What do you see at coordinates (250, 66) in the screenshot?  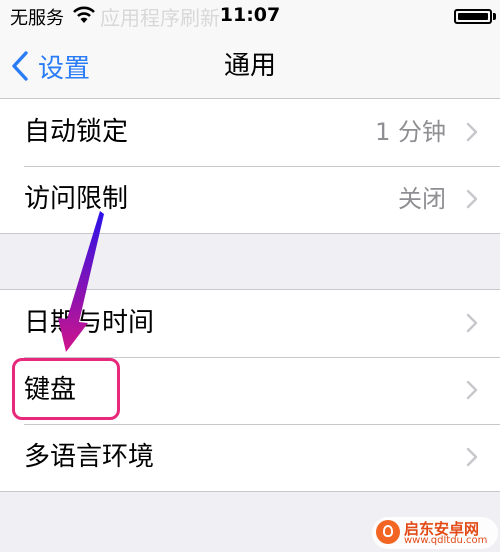 I see `navigation-bar: 通用 设置` at bounding box center [250, 66].